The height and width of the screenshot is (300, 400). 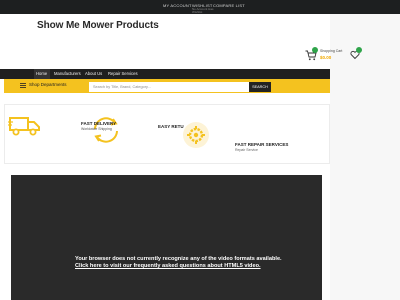 What do you see at coordinates (331, 51) in the screenshot?
I see `cart-label: Shopping Cart` at bounding box center [331, 51].